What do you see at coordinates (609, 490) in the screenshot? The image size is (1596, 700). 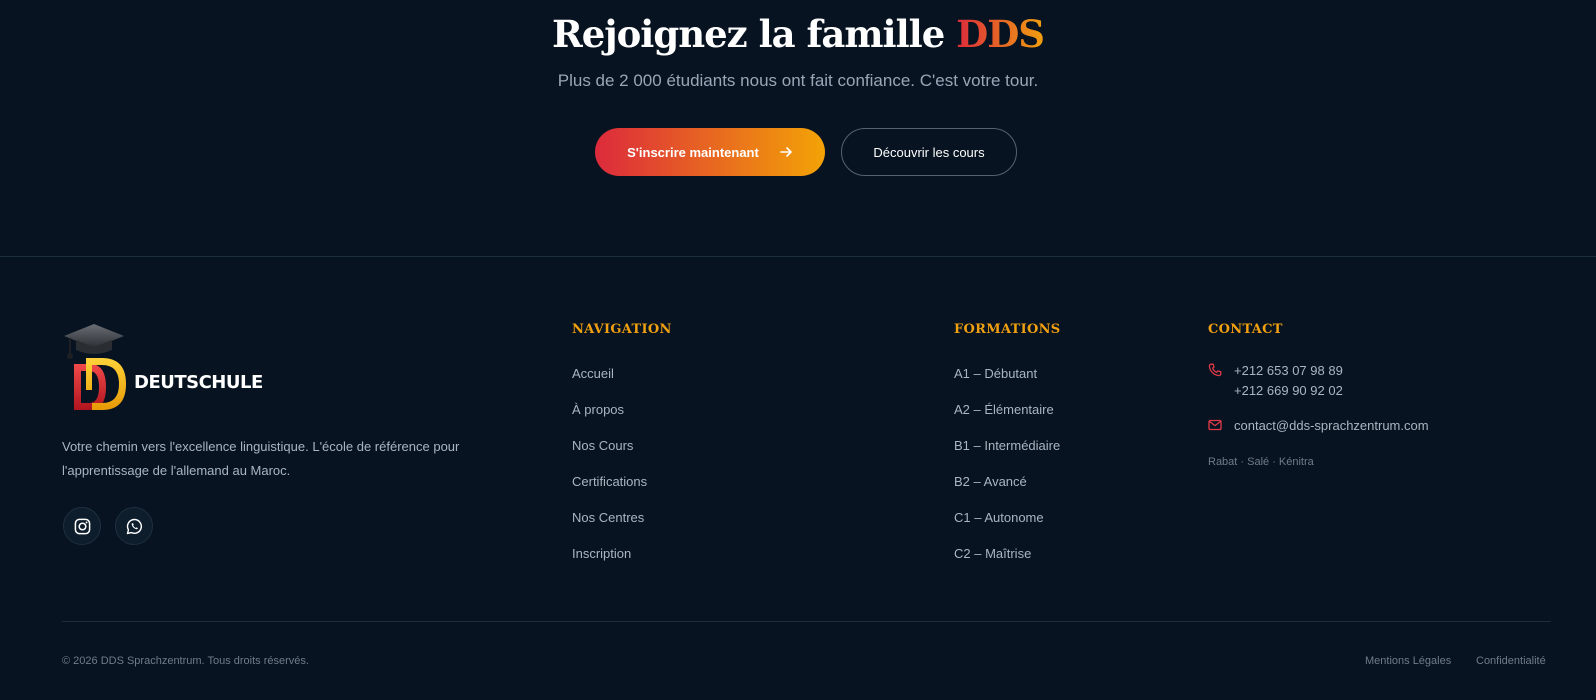 I see `nav-link-certifications: Certifications` at bounding box center [609, 490].